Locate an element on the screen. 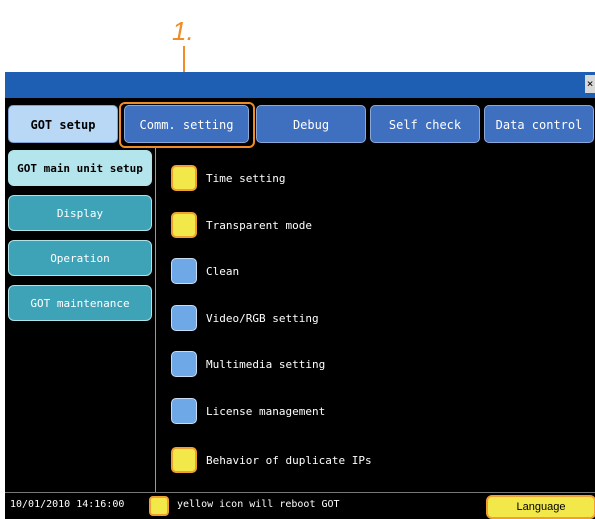 This screenshot has height=519, width=595. reboot-legend-icon is located at coordinates (159, 506).